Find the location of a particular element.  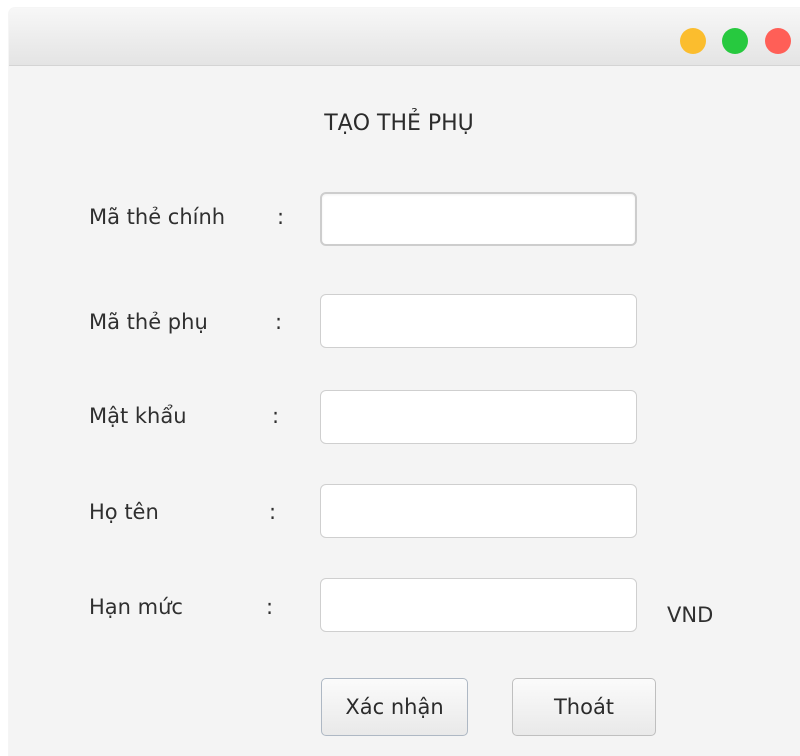

confirm-button: Xác nhận is located at coordinates (394, 707).